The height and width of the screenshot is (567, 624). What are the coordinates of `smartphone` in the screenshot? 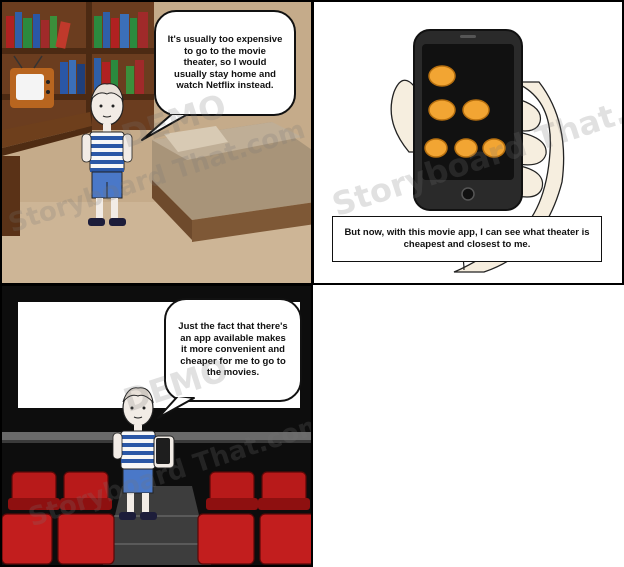 It's located at (468, 120).